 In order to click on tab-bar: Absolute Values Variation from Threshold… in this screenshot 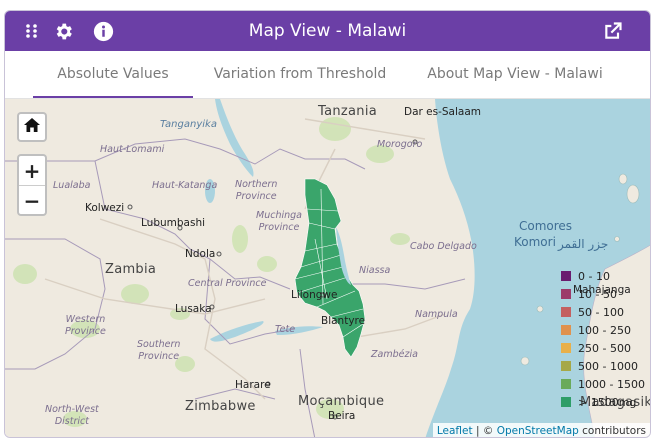, I will do `click(327, 75)`.